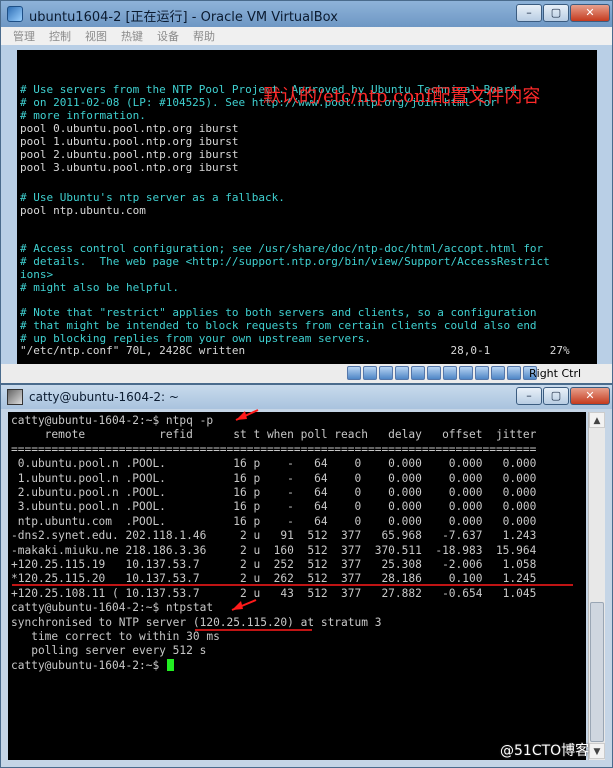 The height and width of the screenshot is (768, 613). Describe the element at coordinates (129, 154) in the screenshot. I see `console-line: pool 2.ubuntu.pool.ntp.org iburst` at that location.